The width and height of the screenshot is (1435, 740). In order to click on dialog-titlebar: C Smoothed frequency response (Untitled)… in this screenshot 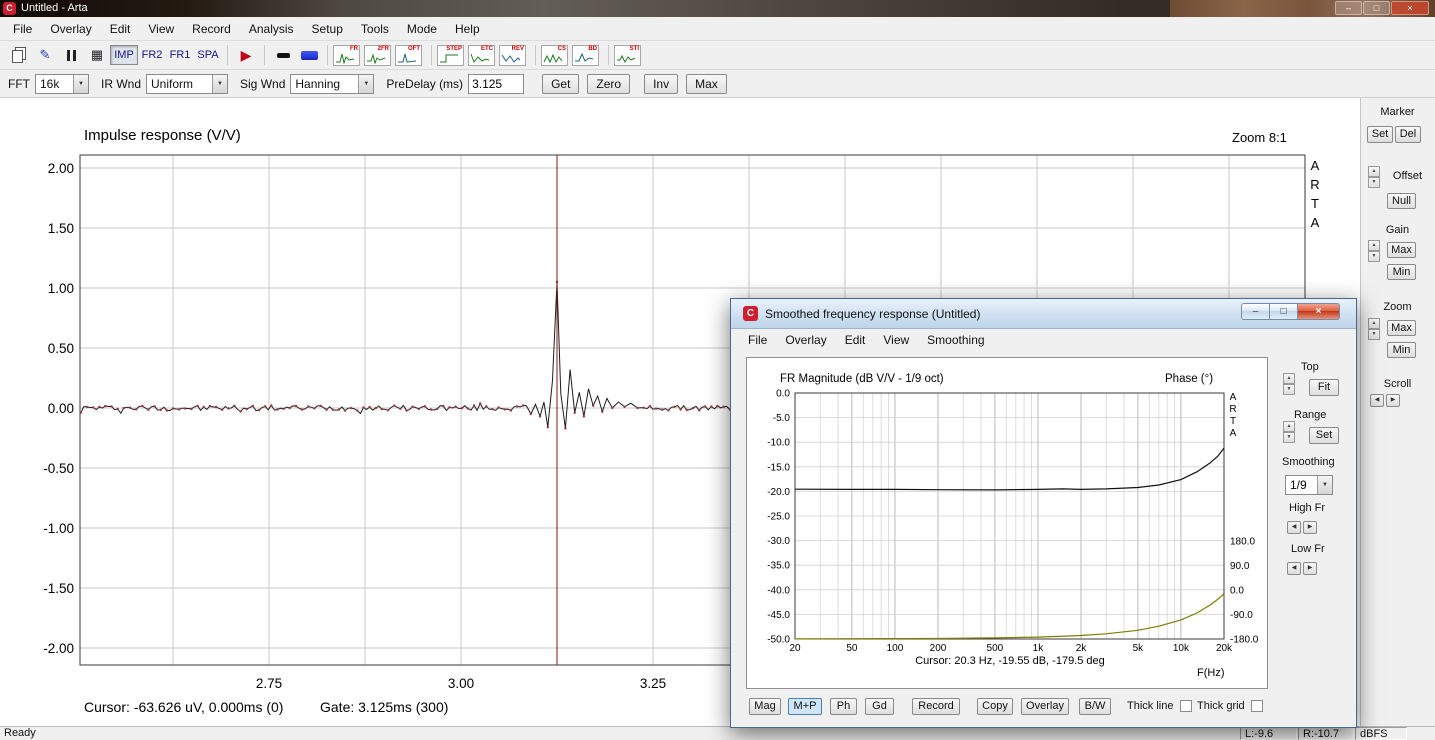, I will do `click(1043, 314)`.